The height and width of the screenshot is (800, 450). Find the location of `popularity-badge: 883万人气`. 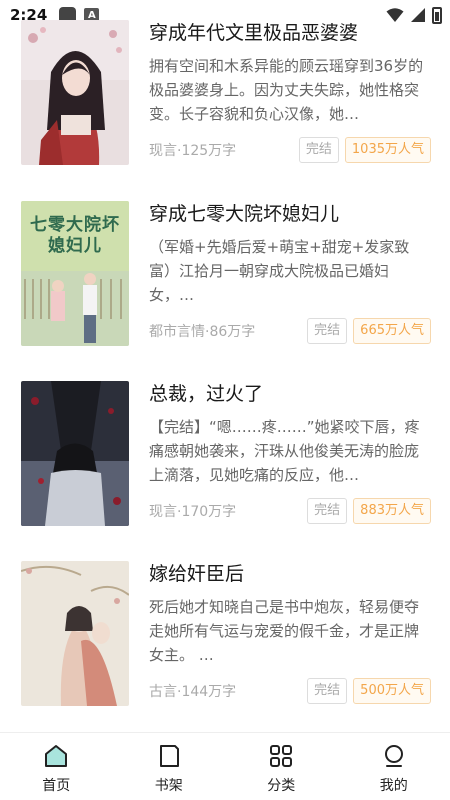

popularity-badge: 883万人气 is located at coordinates (392, 510).